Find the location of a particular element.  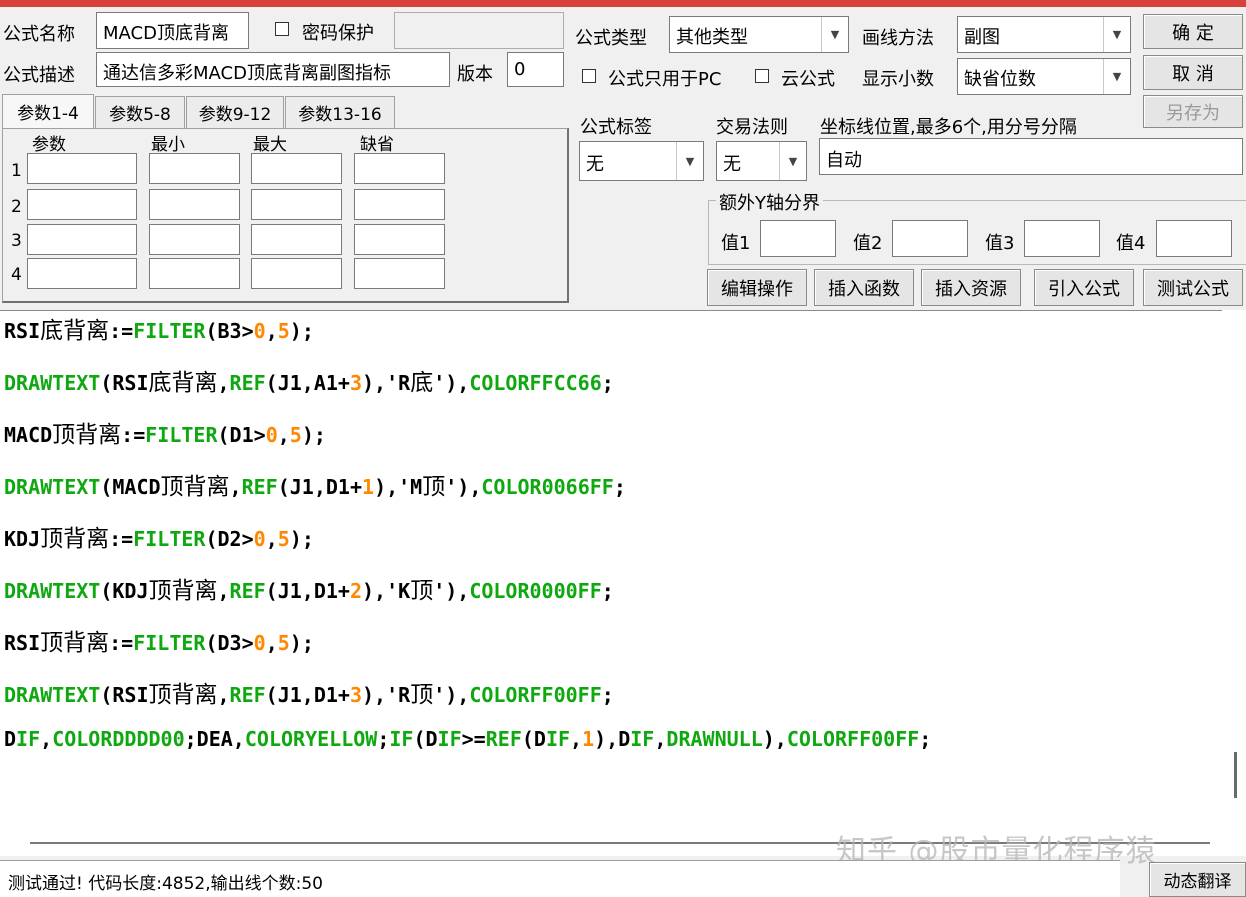

param-header-name: 参数 is located at coordinates (49, 145).